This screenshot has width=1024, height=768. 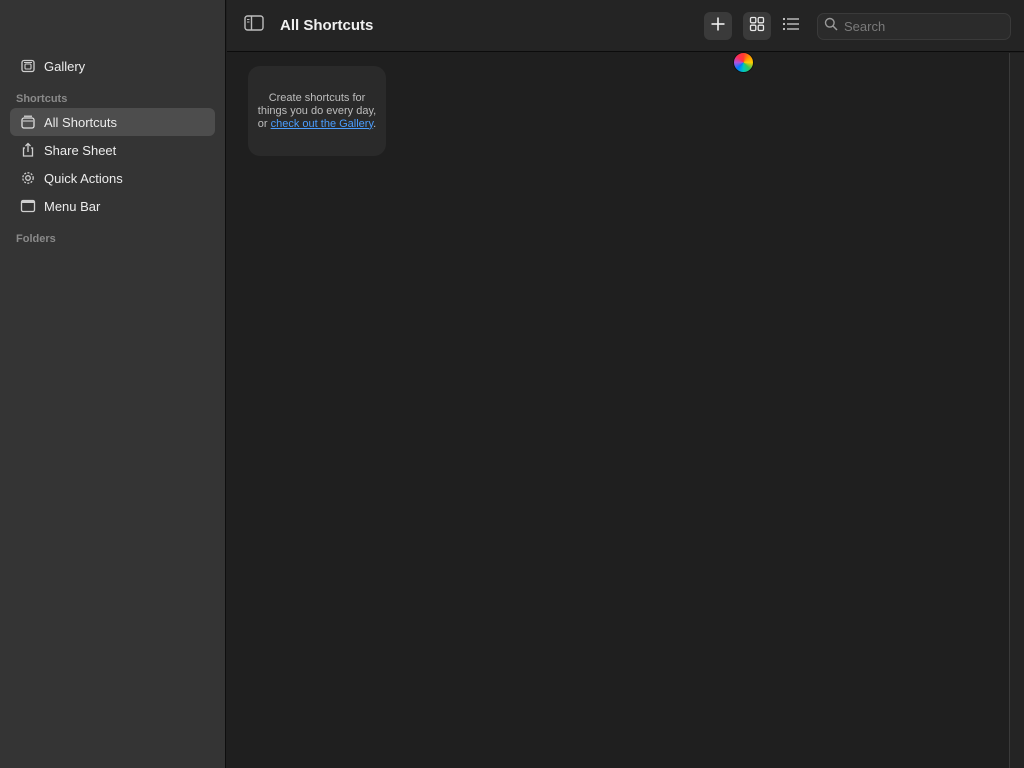 What do you see at coordinates (1016, 410) in the screenshot?
I see `scrollbar` at bounding box center [1016, 410].